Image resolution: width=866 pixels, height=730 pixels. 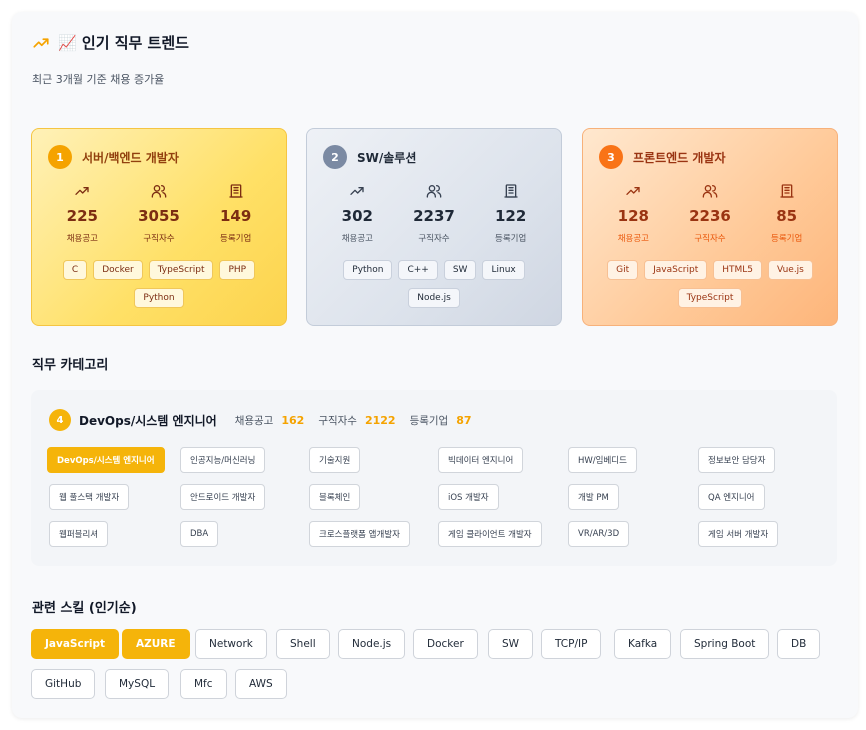 What do you see at coordinates (503, 270) in the screenshot?
I see `skill-tag: Linux` at bounding box center [503, 270].